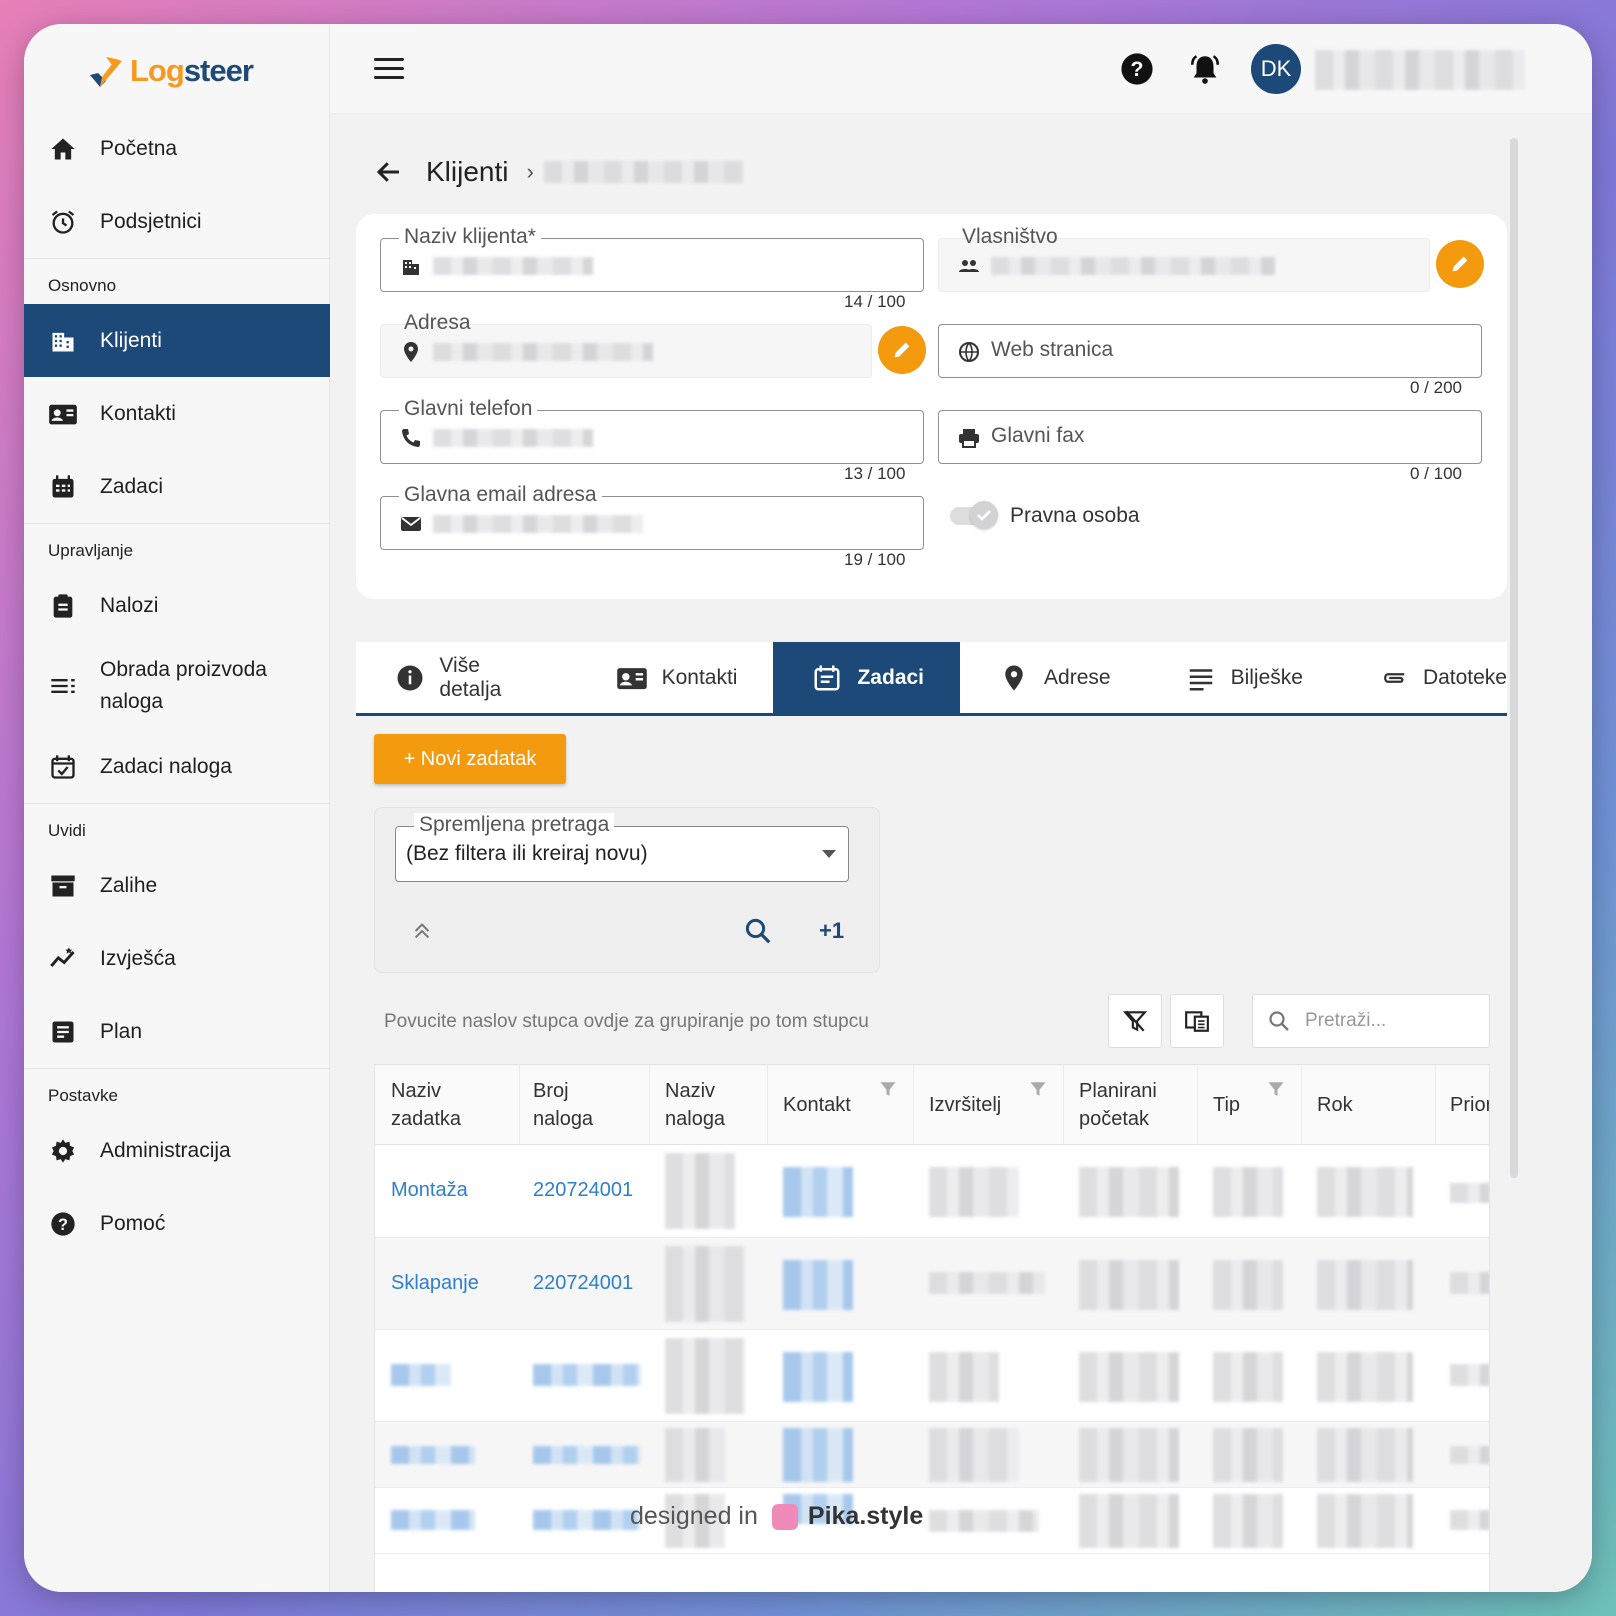  Describe the element at coordinates (177, 605) in the screenshot. I see `sidebar-item-nalozi: Nalozi` at that location.